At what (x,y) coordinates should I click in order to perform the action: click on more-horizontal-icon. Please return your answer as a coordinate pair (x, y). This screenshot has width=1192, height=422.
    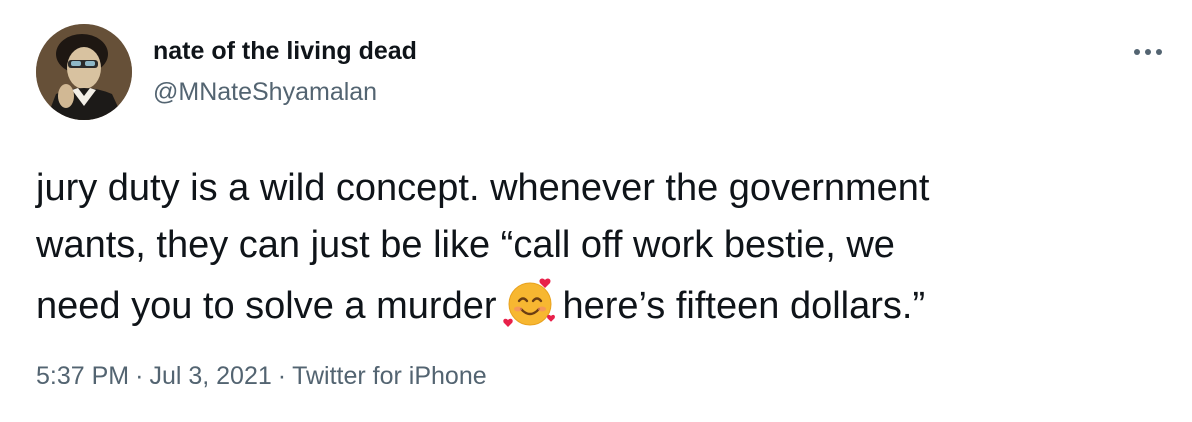
    Looking at the image, I should click on (1148, 52).